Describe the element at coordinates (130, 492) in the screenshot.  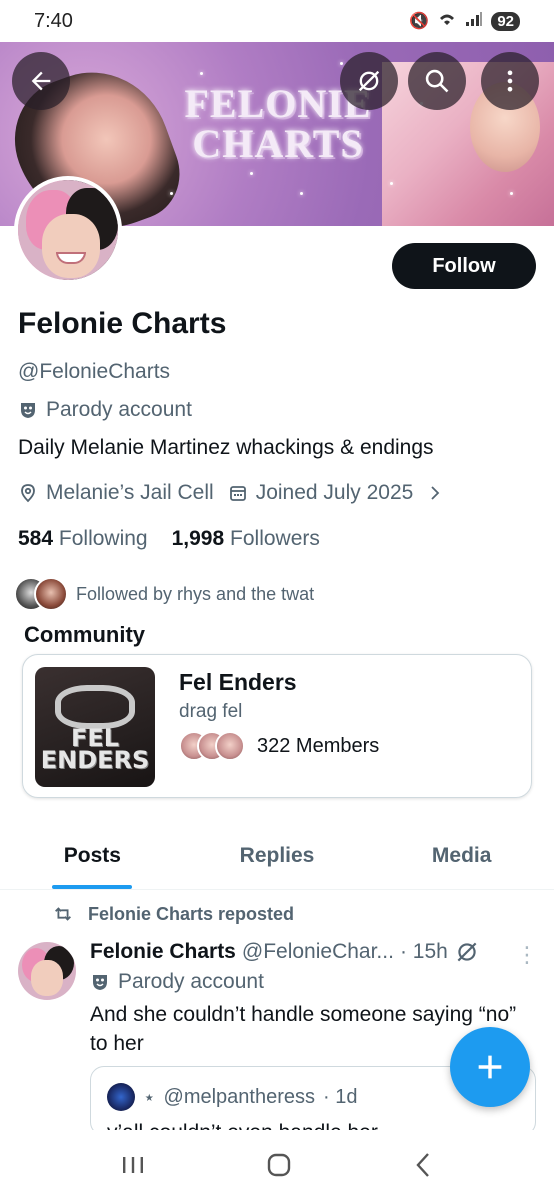
I see `profile-location: Melanie’s Jail Cell` at that location.